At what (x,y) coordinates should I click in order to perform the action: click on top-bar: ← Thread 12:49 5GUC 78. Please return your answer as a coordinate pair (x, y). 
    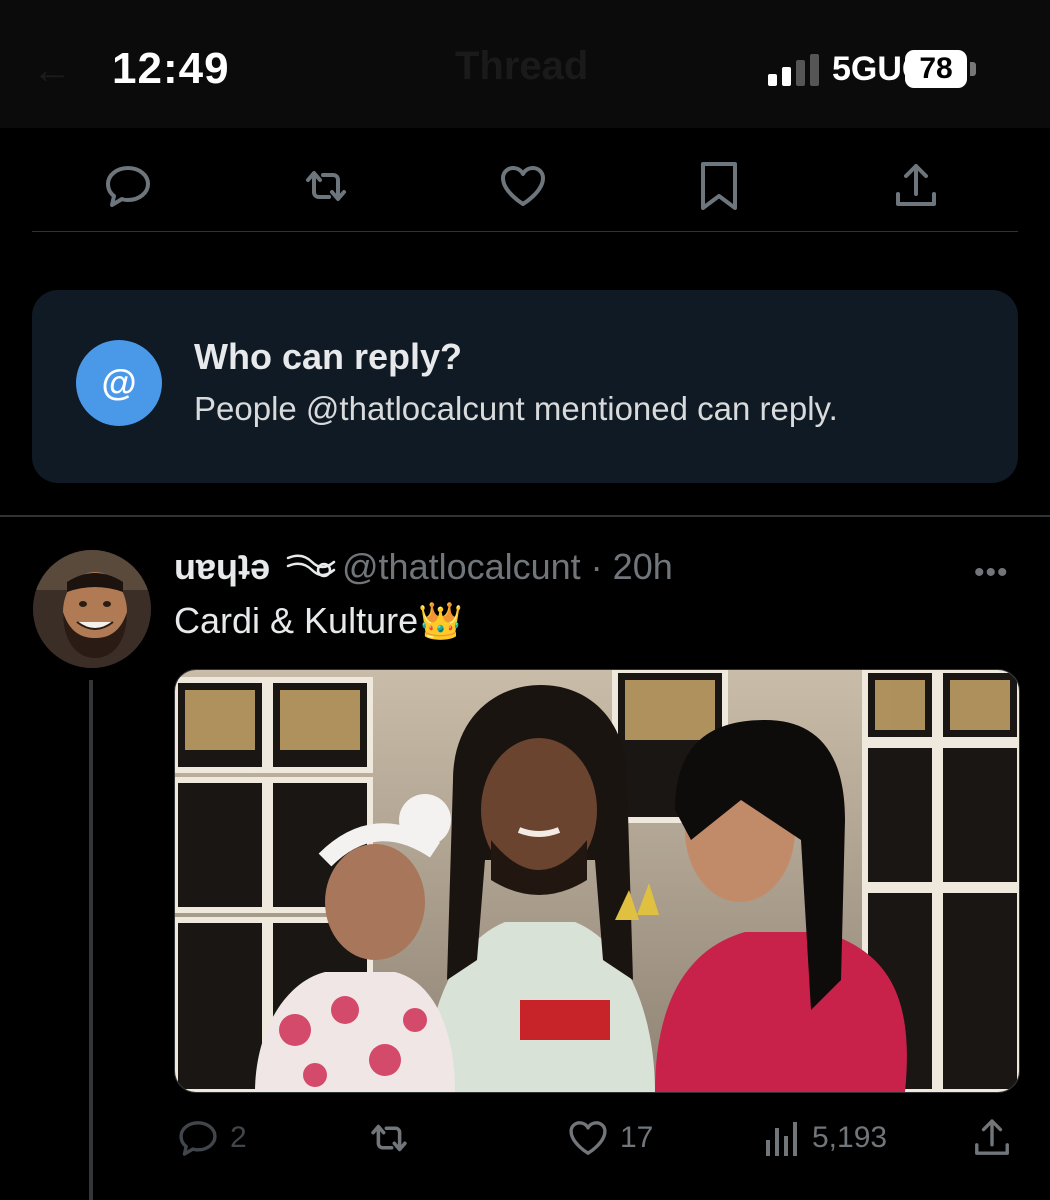
    Looking at the image, I should click on (525, 64).